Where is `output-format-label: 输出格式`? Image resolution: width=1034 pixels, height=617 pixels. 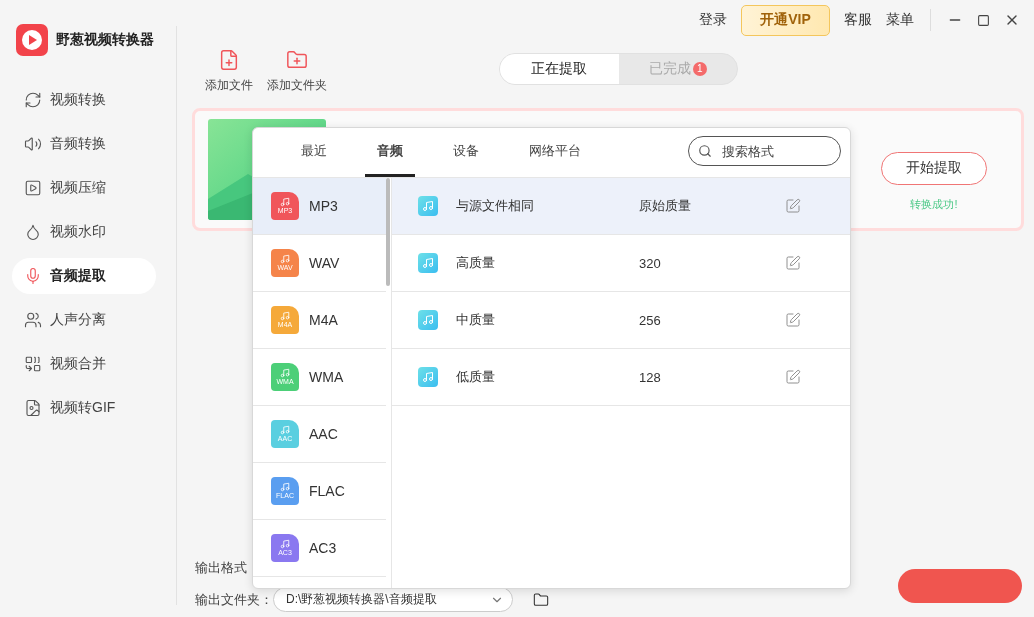 output-format-label: 输出格式 is located at coordinates (221, 568).